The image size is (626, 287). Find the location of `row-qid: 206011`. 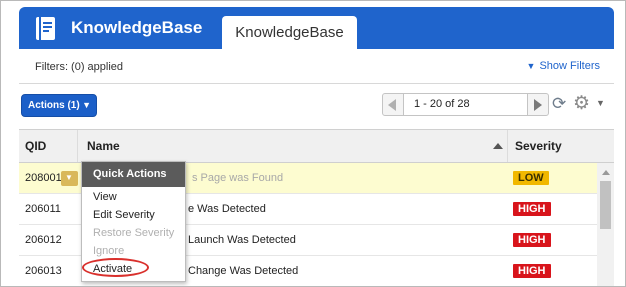

row-qid: 206011 is located at coordinates (43, 209).